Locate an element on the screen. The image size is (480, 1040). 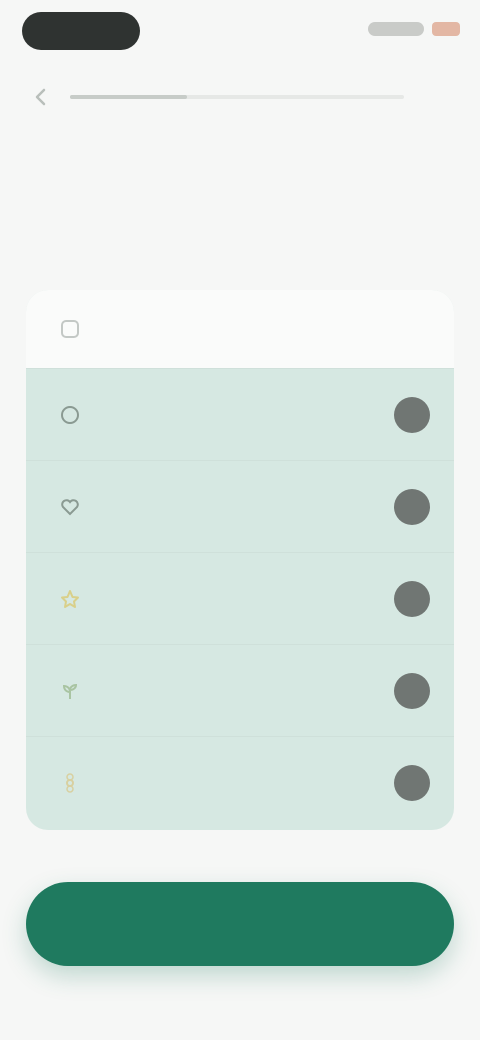
battery-icon is located at coordinates (446, 29).